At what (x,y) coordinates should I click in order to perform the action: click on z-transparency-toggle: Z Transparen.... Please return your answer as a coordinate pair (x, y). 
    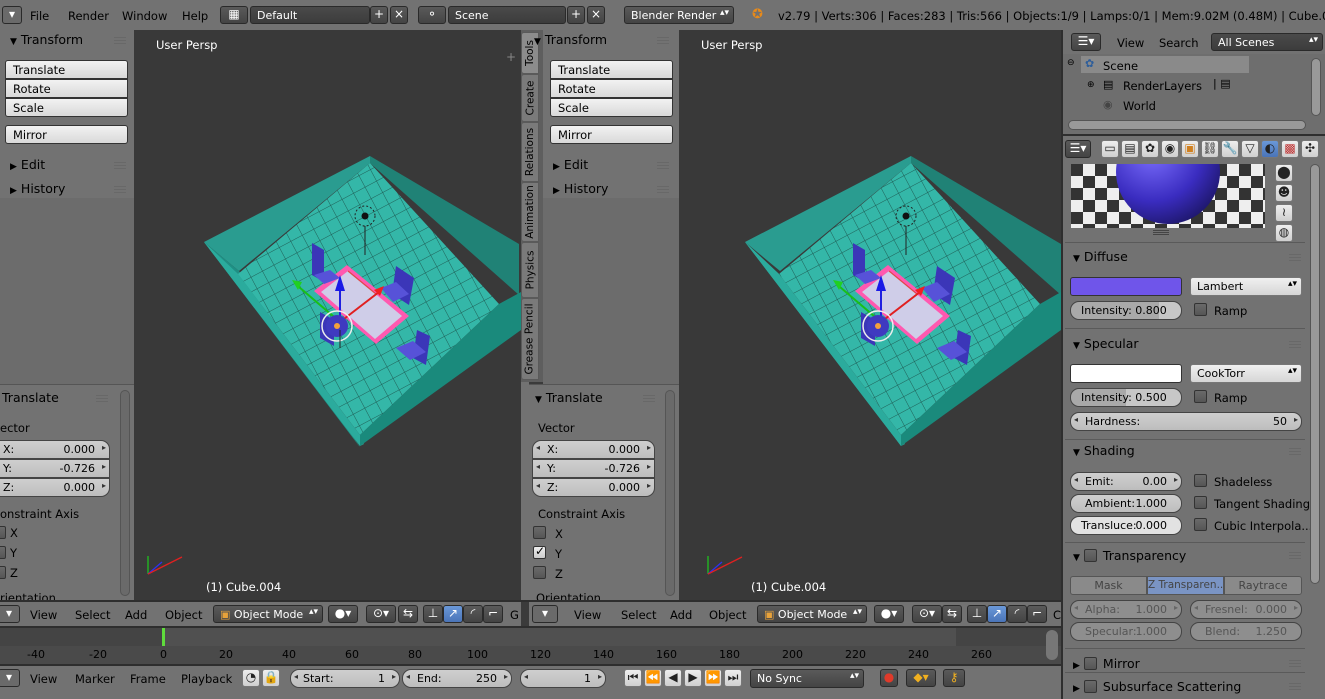
    Looking at the image, I should click on (1185, 585).